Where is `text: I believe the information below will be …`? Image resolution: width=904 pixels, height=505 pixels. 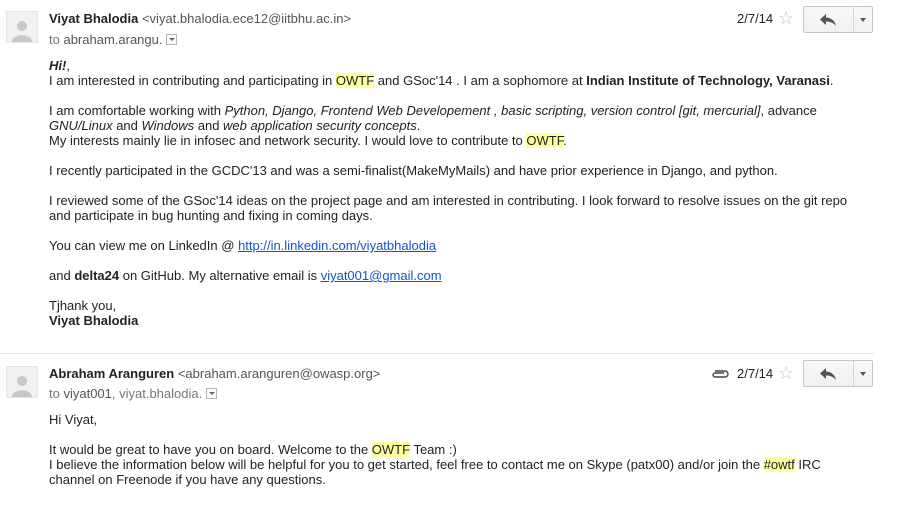 text: I believe the information below will be … is located at coordinates (406, 464).